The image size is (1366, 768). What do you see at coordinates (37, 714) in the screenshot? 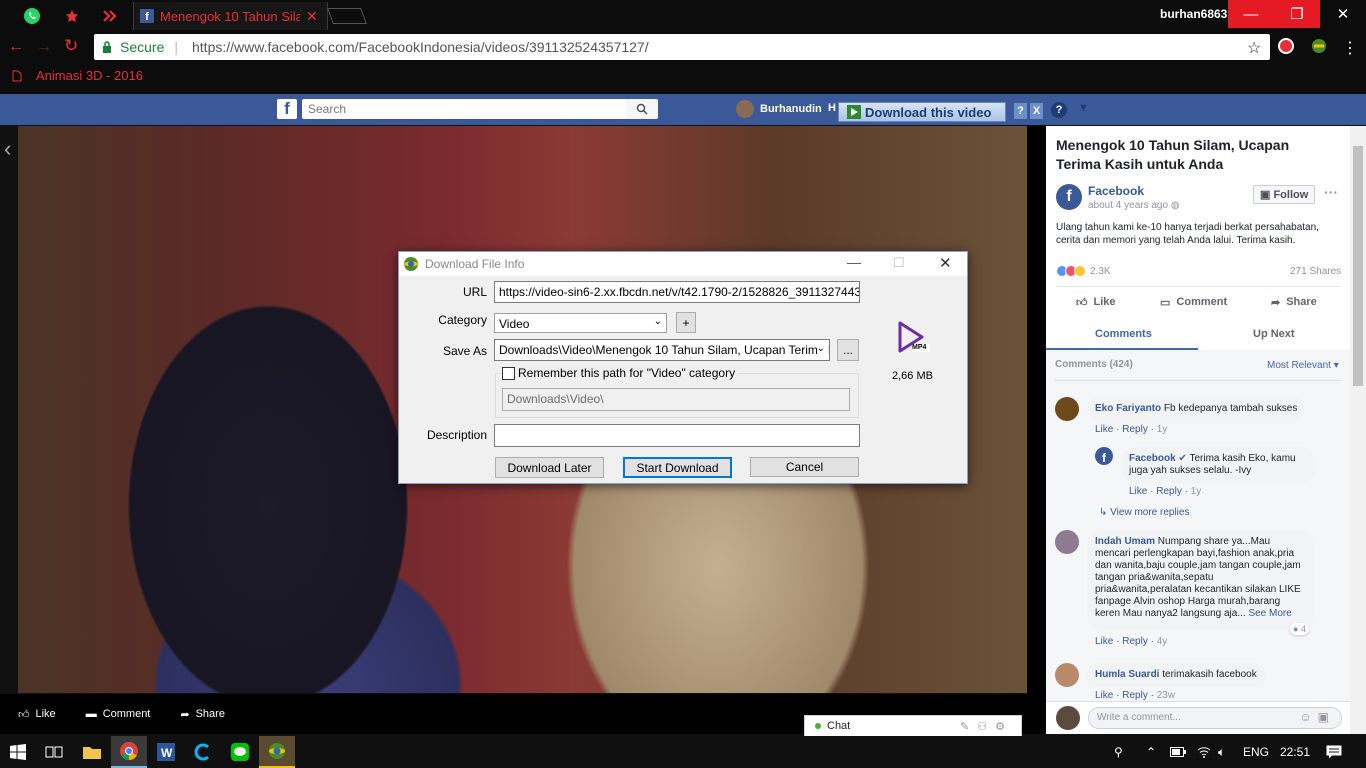
I see `video-like-button: 👍︎ Like` at bounding box center [37, 714].